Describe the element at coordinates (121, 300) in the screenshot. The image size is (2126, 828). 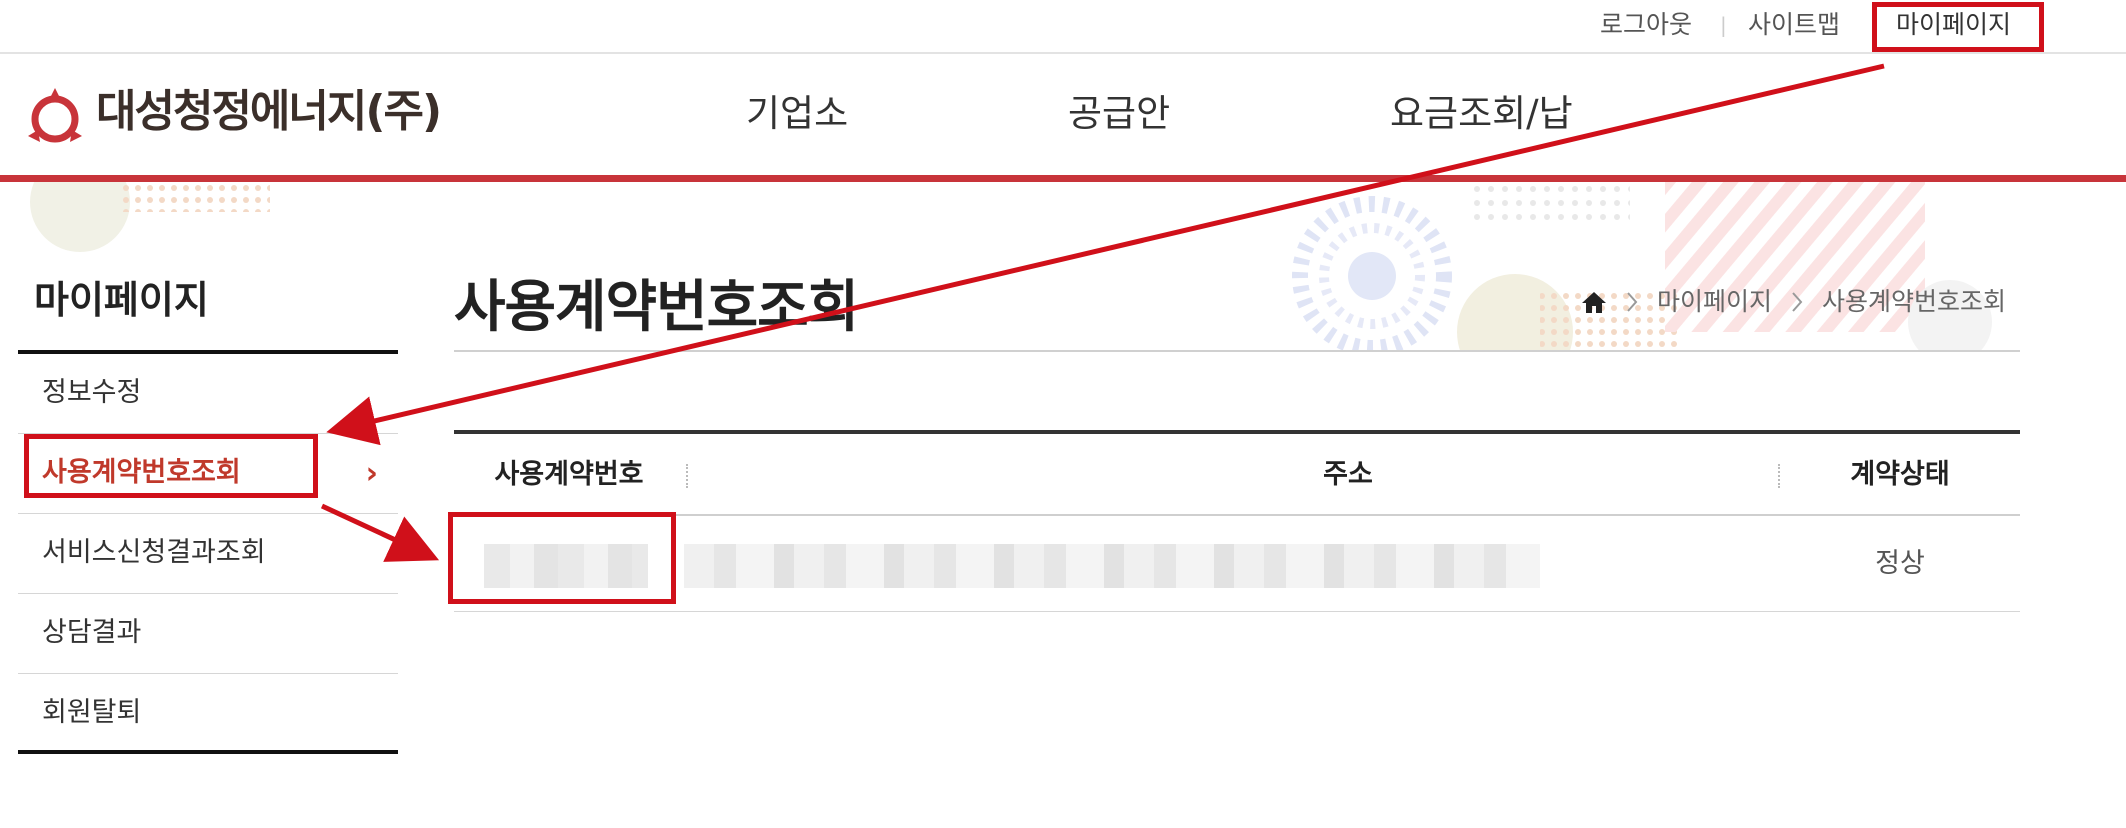
I see `sidebar-title: 마이페이지` at that location.